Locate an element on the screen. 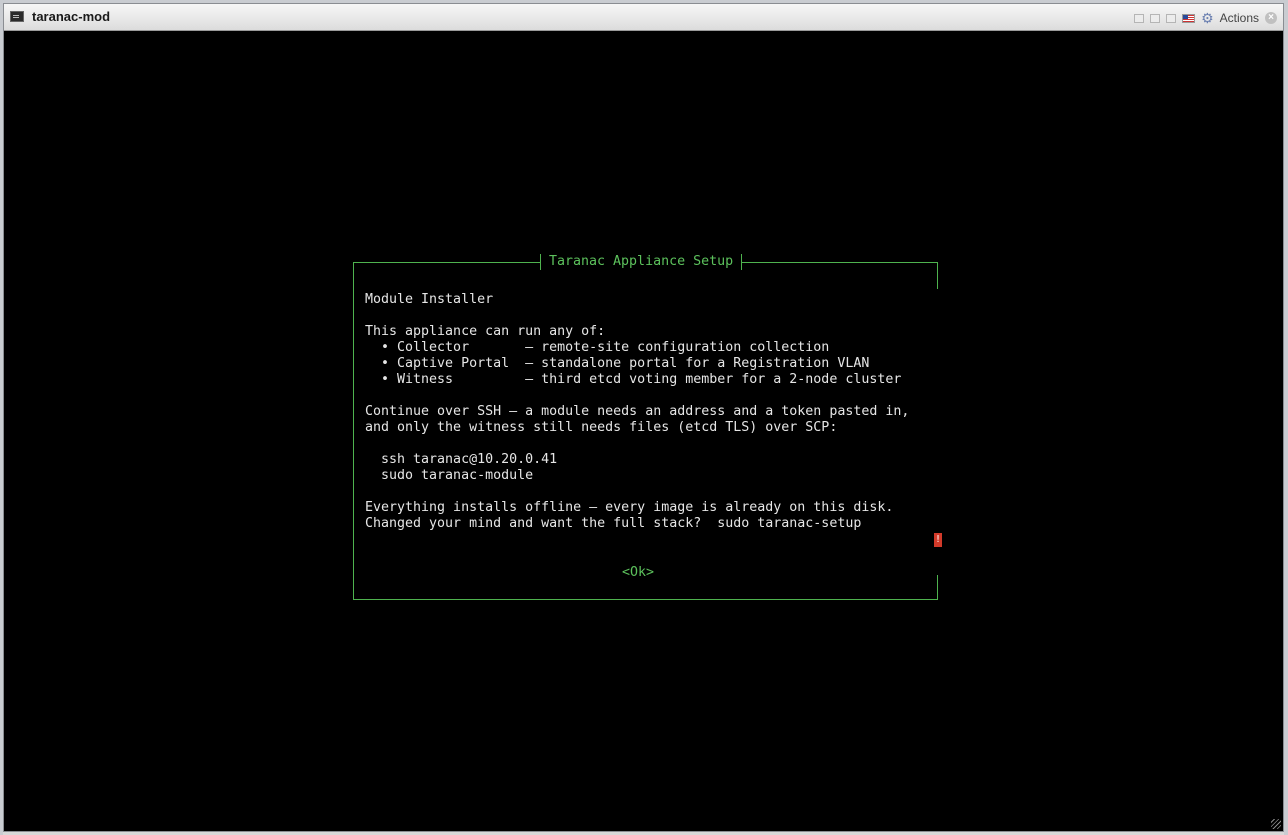  window-titlebar: taranac-mod ⚙ Actions × is located at coordinates (643, 17).